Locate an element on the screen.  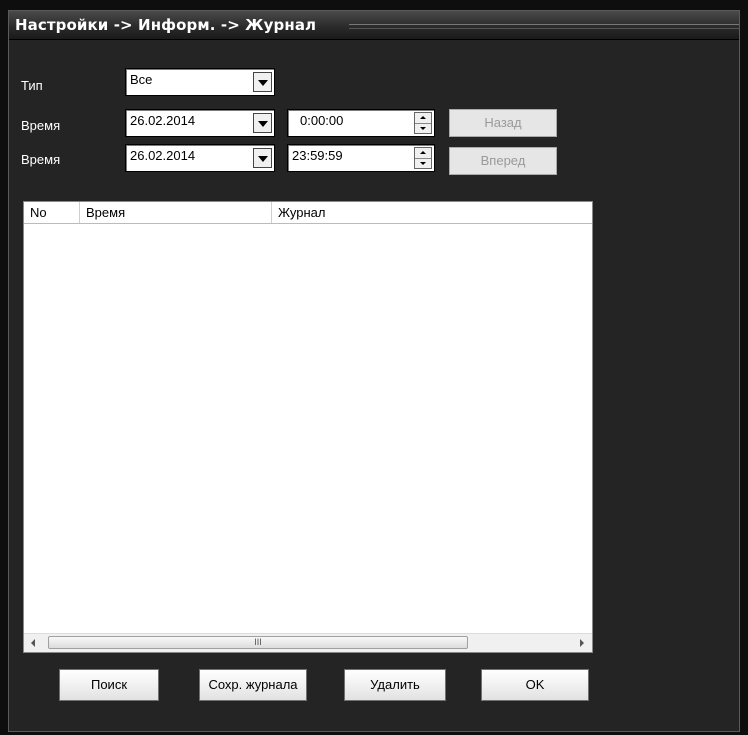
column-header-log: Журнал is located at coordinates (432, 212).